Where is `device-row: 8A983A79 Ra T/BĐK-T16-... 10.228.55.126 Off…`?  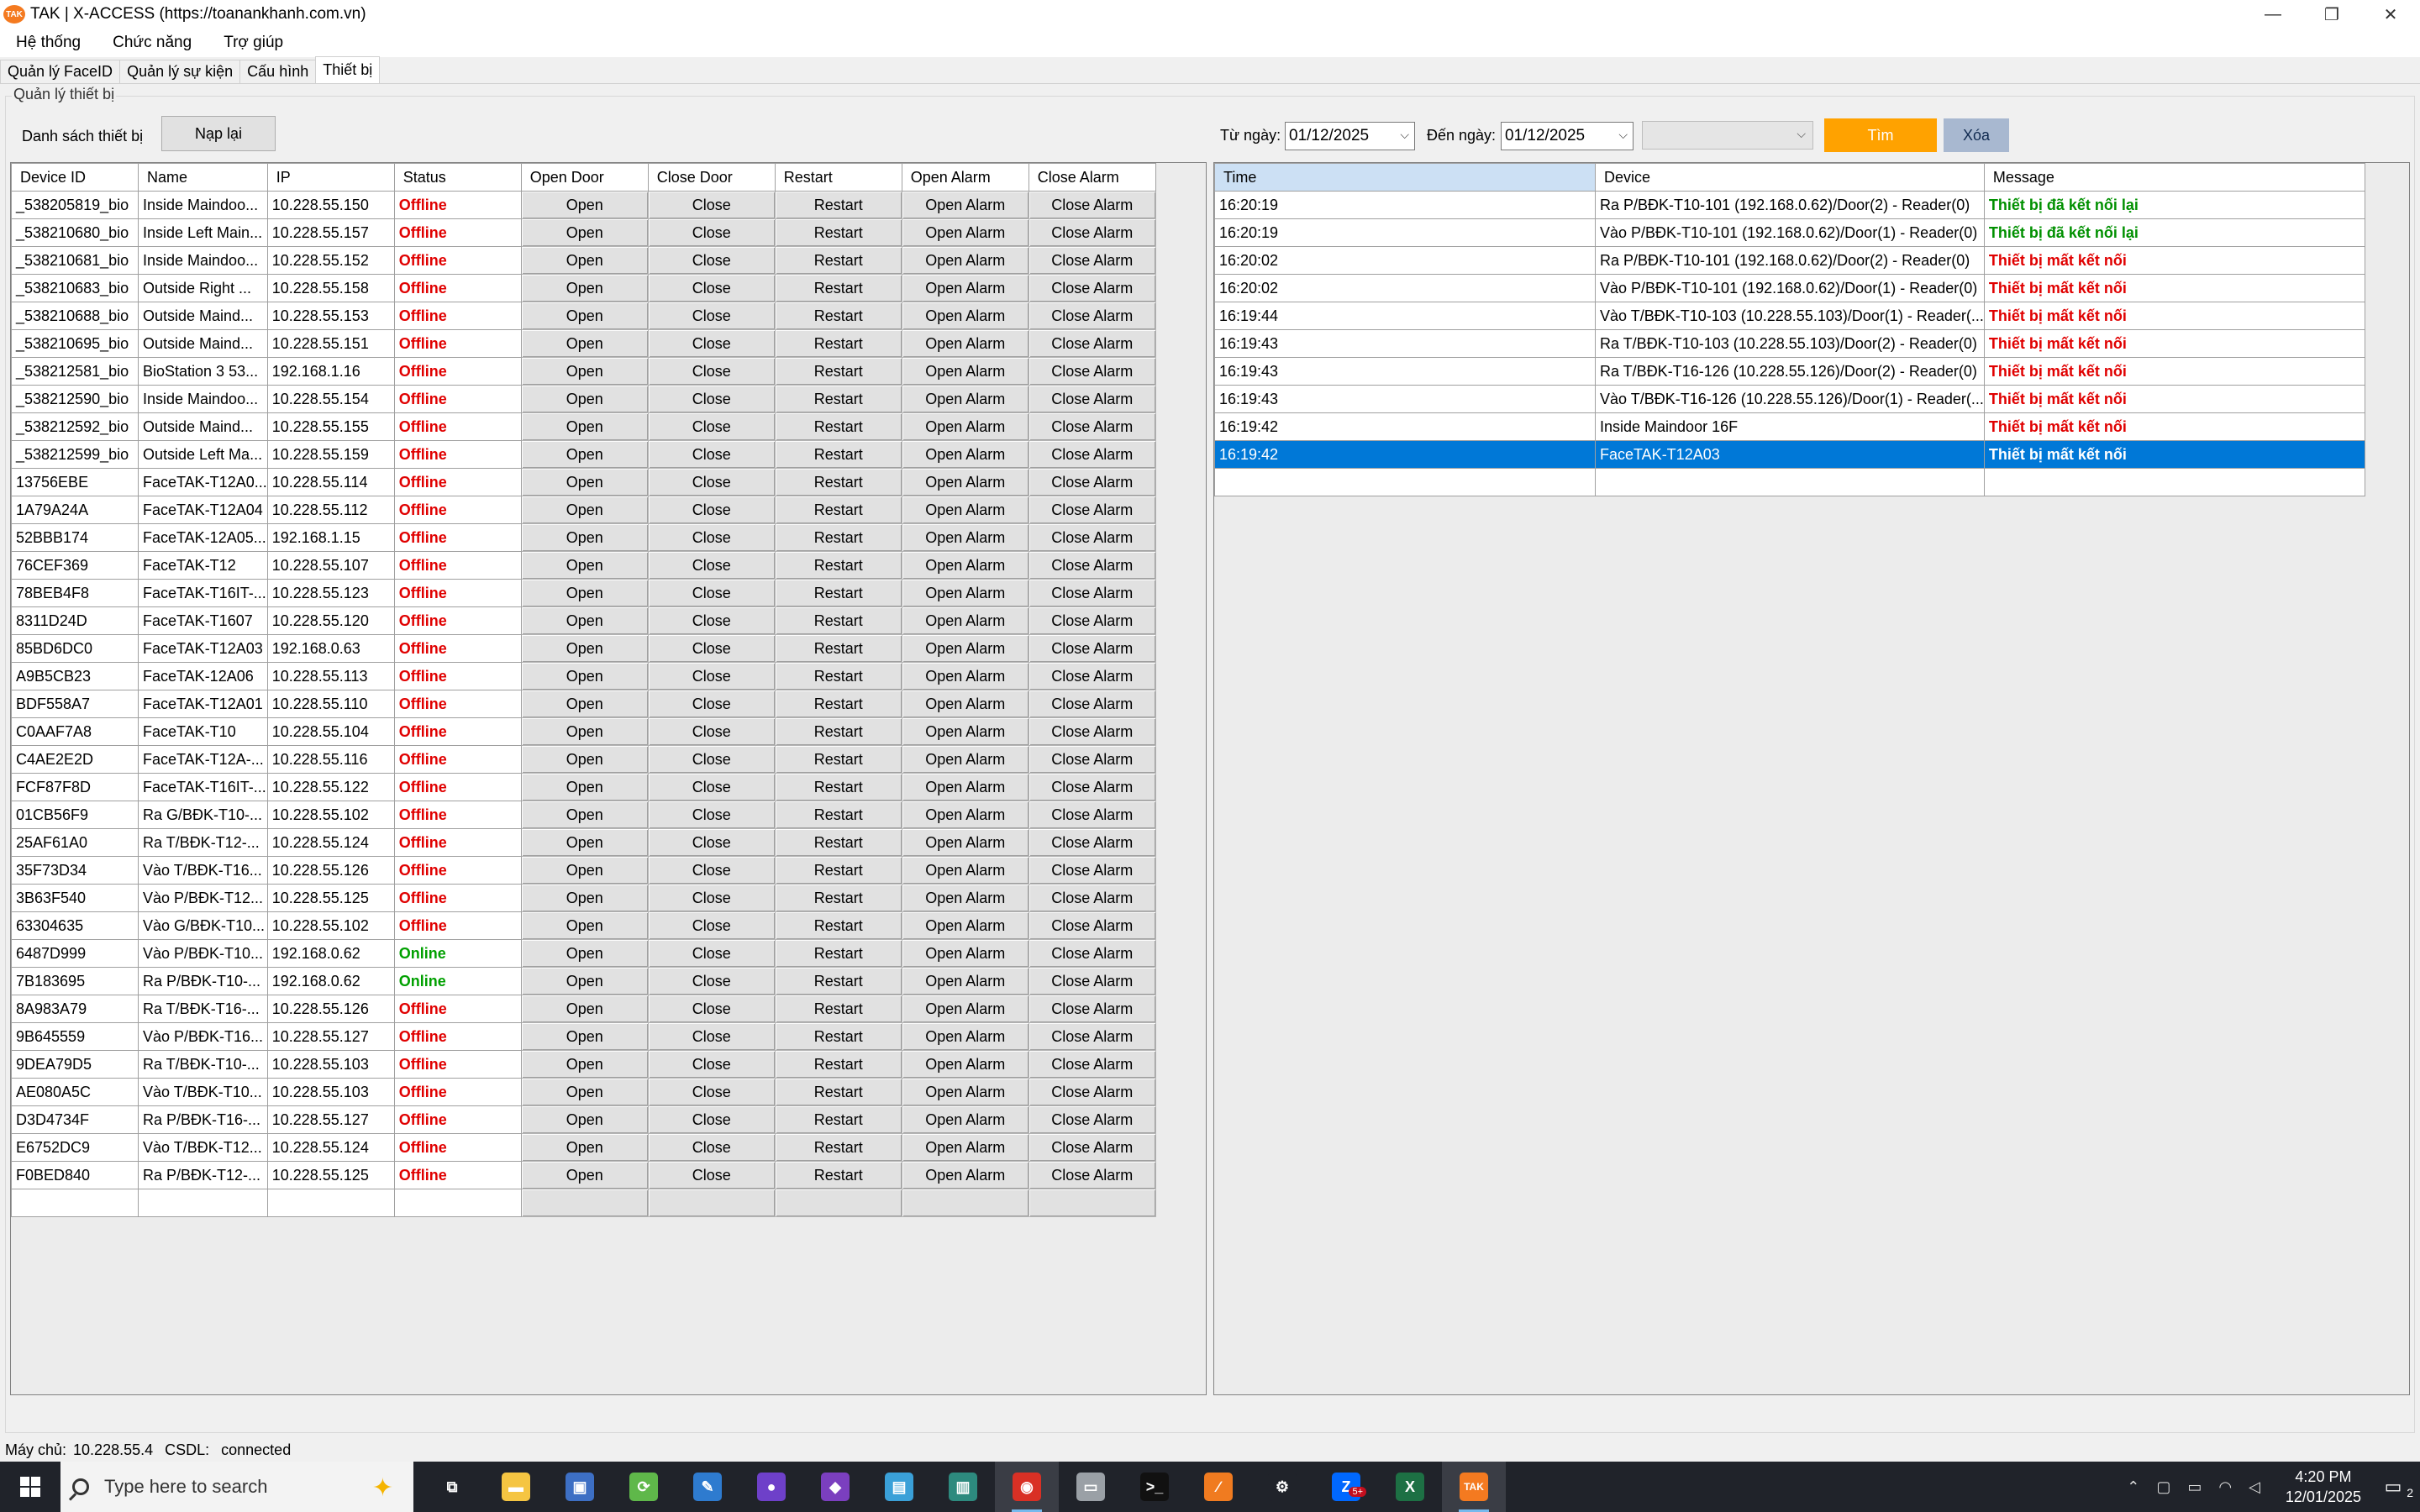
device-row: 8A983A79 Ra T/BĐK-T16-... 10.228.55.126 Off… is located at coordinates (583, 1009).